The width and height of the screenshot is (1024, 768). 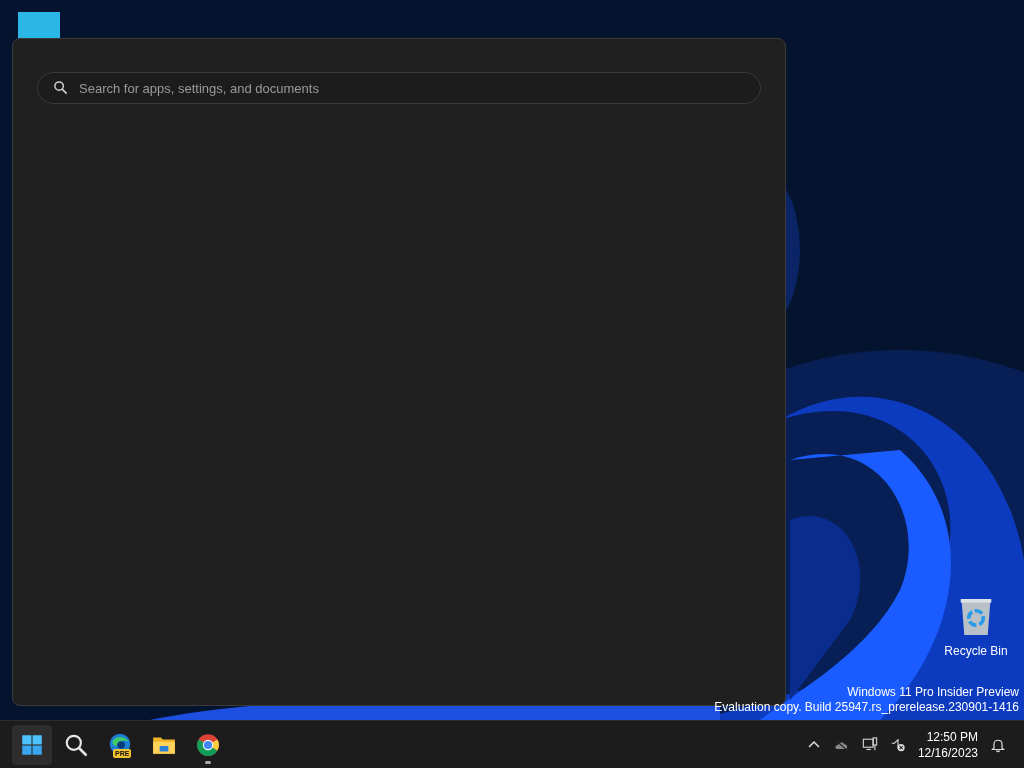 I want to click on speaker-muted-icon, so click(x=897, y=744).